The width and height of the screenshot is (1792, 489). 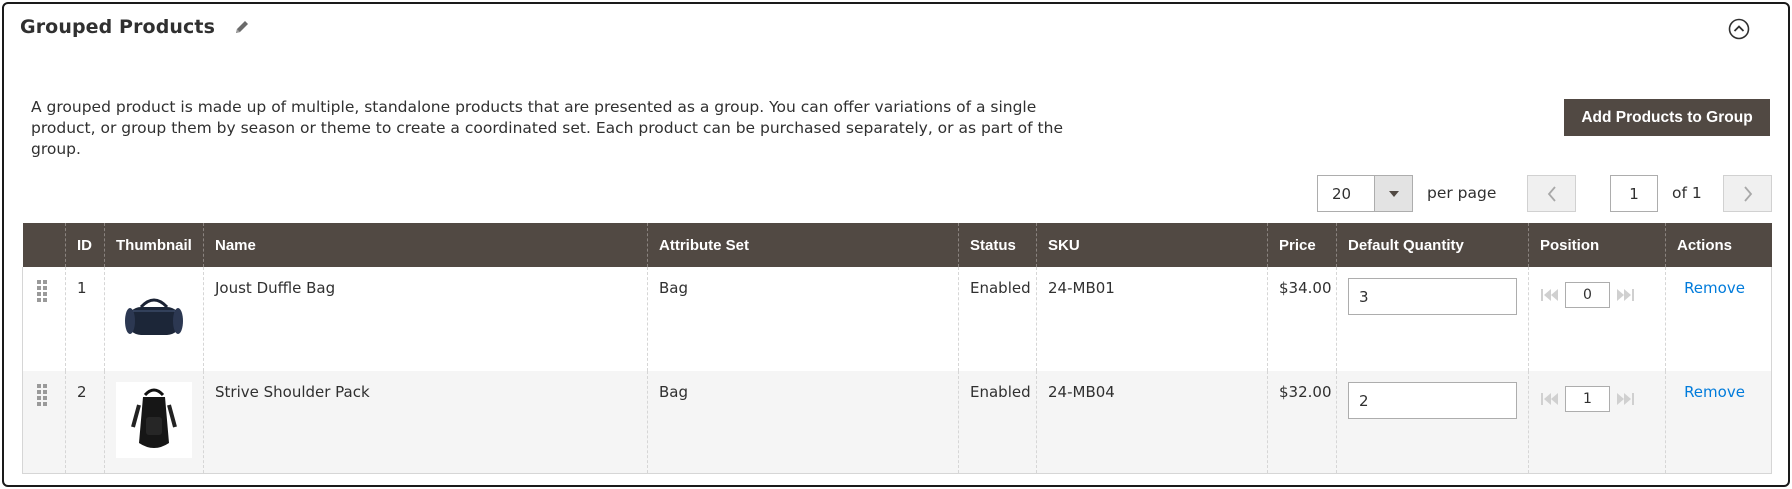 I want to click on dropdown-arrow-icon, so click(x=1393, y=193).